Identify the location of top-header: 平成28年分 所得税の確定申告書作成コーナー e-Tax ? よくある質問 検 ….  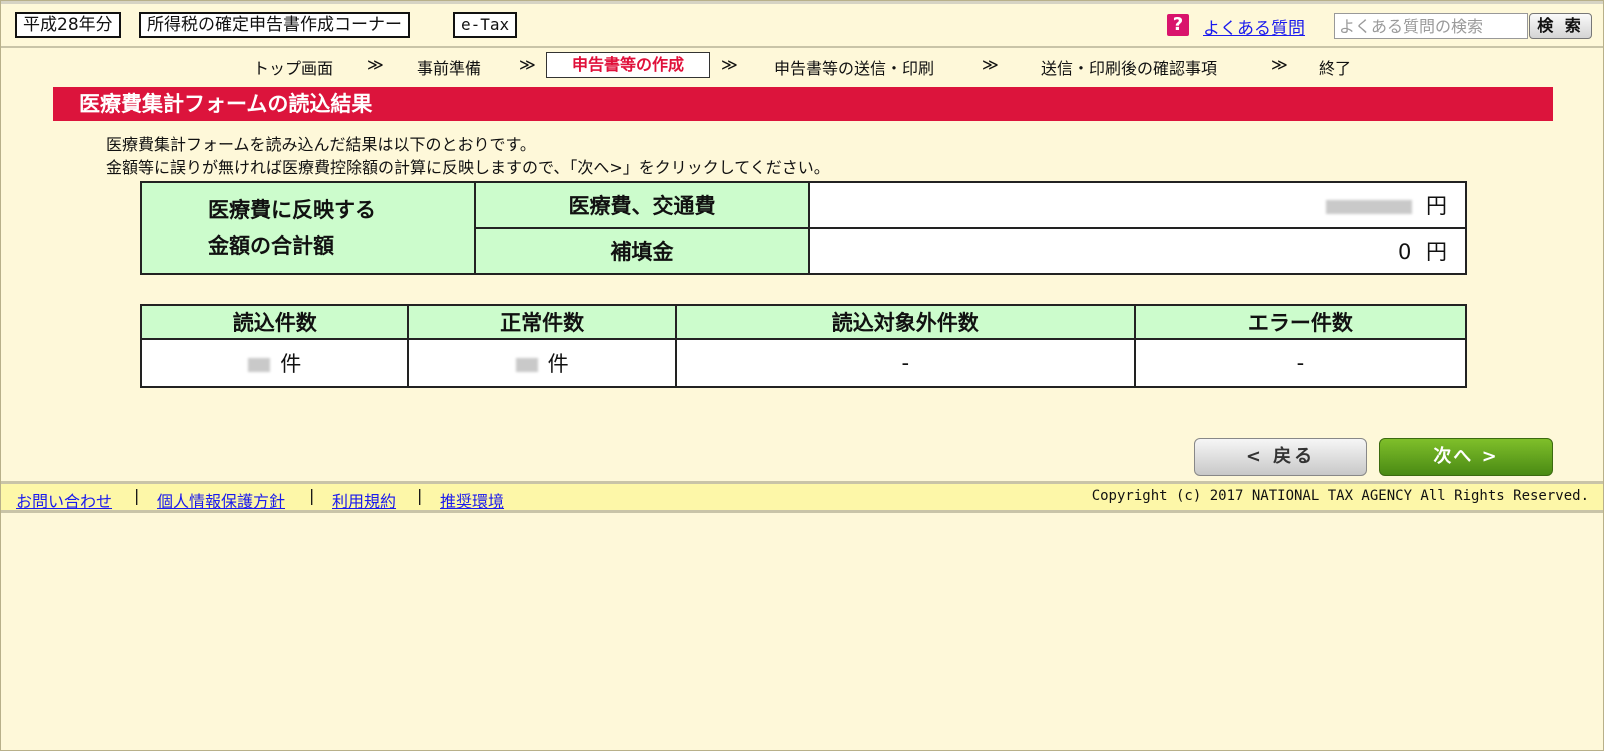
(802, 24).